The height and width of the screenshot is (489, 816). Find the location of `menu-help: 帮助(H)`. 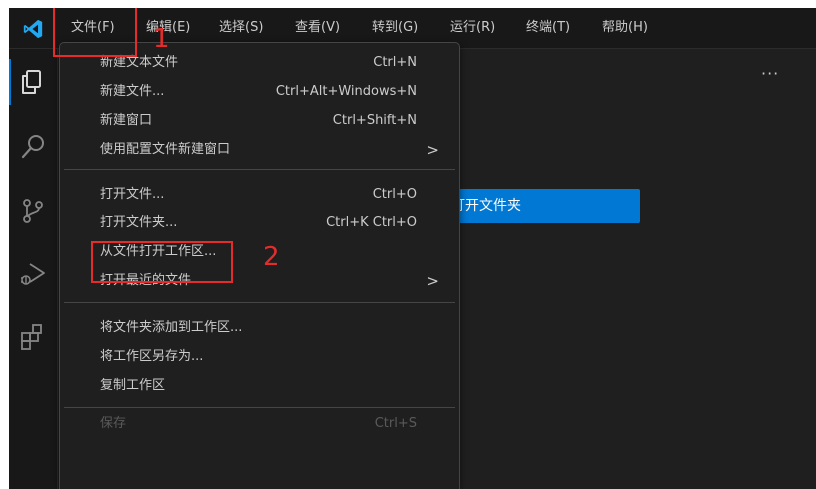

menu-help: 帮助(H) is located at coordinates (625, 28).